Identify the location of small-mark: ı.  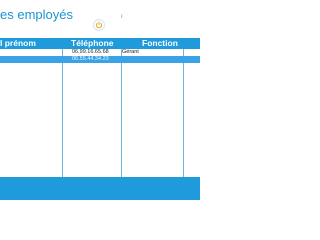
(122, 17).